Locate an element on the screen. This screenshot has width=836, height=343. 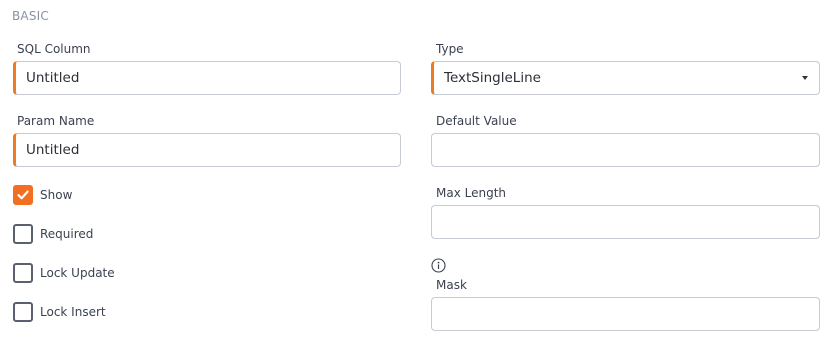
lock-insert-checkbox is located at coordinates (23, 312).